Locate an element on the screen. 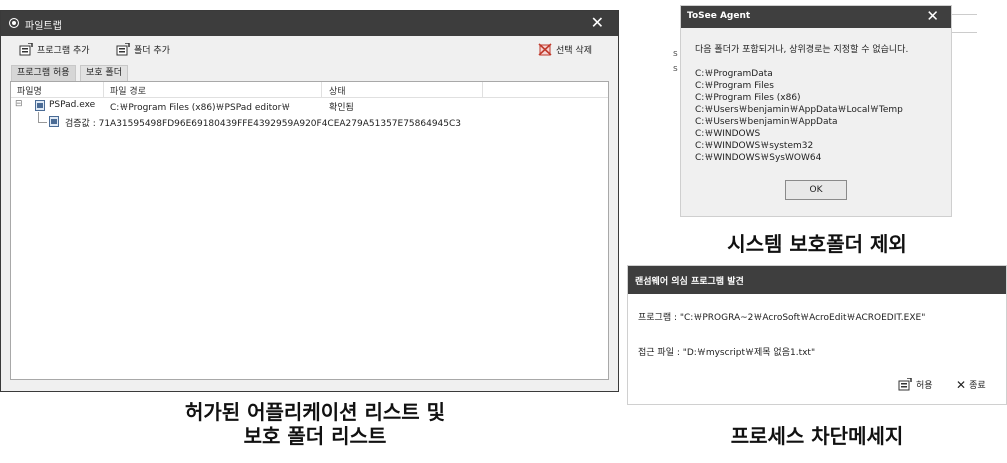 This screenshot has width=1007, height=463. delete-icon is located at coordinates (545, 49).